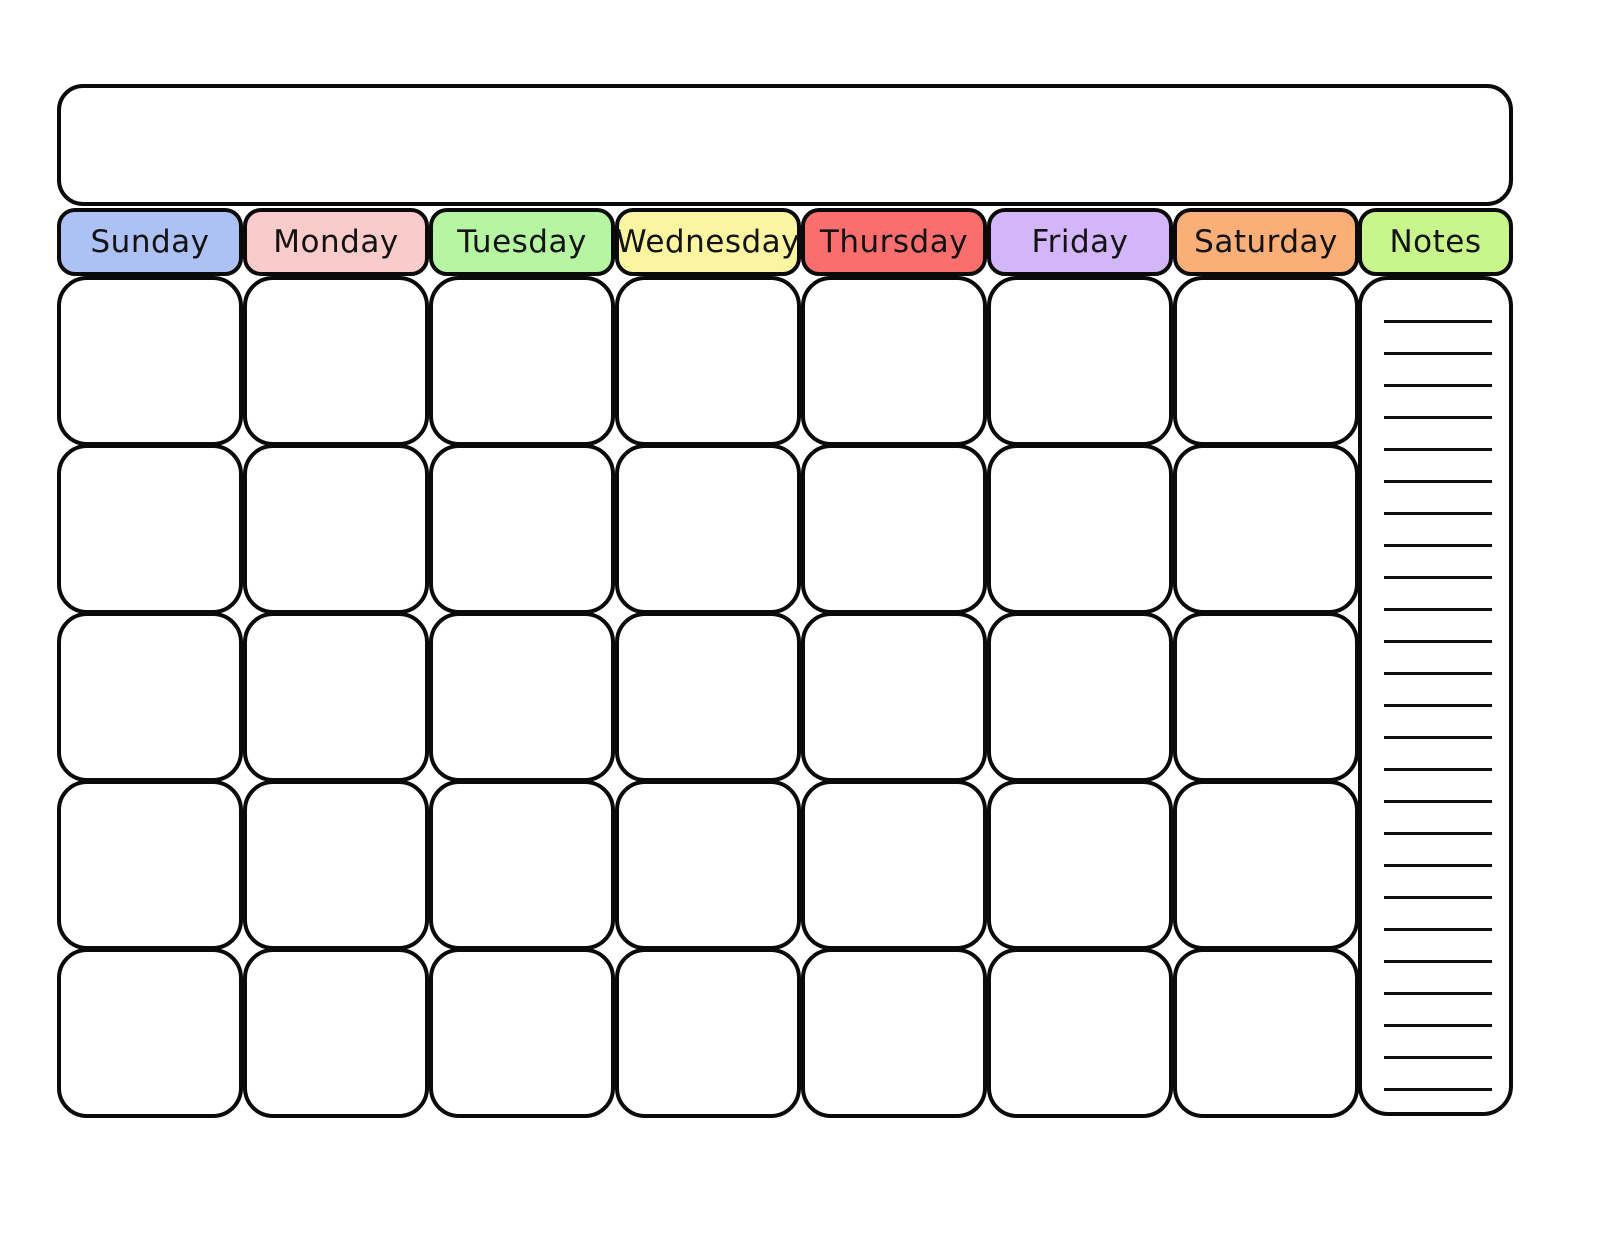 The width and height of the screenshot is (1600, 1236). What do you see at coordinates (522, 697) in the screenshot?
I see `day-cell-tuesday-week3` at bounding box center [522, 697].